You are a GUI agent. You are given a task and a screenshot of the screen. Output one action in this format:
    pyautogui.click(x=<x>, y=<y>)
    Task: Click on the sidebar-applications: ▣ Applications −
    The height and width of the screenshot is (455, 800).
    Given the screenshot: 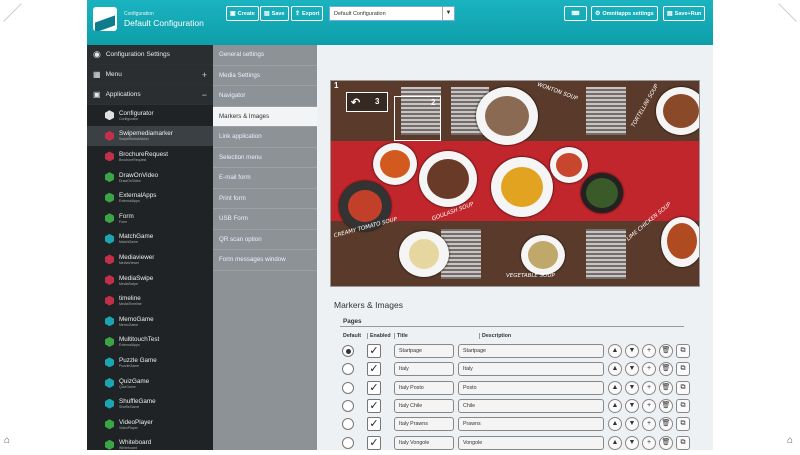 What is the action you would take?
    pyautogui.click(x=150, y=95)
    